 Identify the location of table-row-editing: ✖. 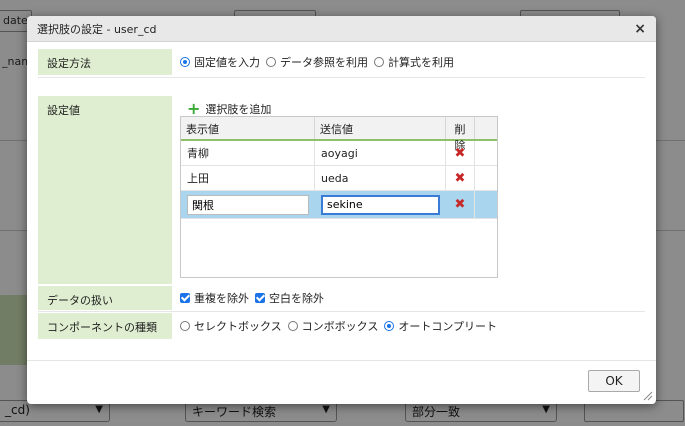
(339, 205).